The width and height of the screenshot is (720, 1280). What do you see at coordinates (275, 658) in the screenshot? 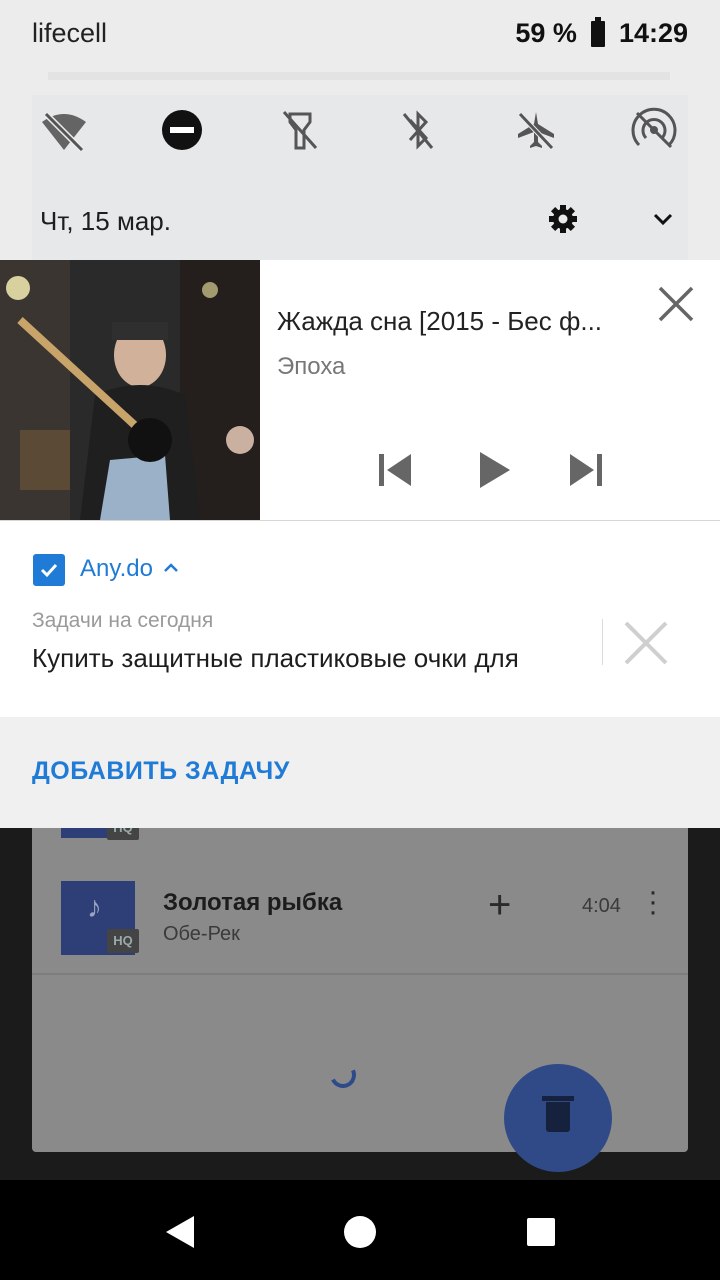
I see `anydo-task-text: Купить защитные пластиковые очки для` at bounding box center [275, 658].